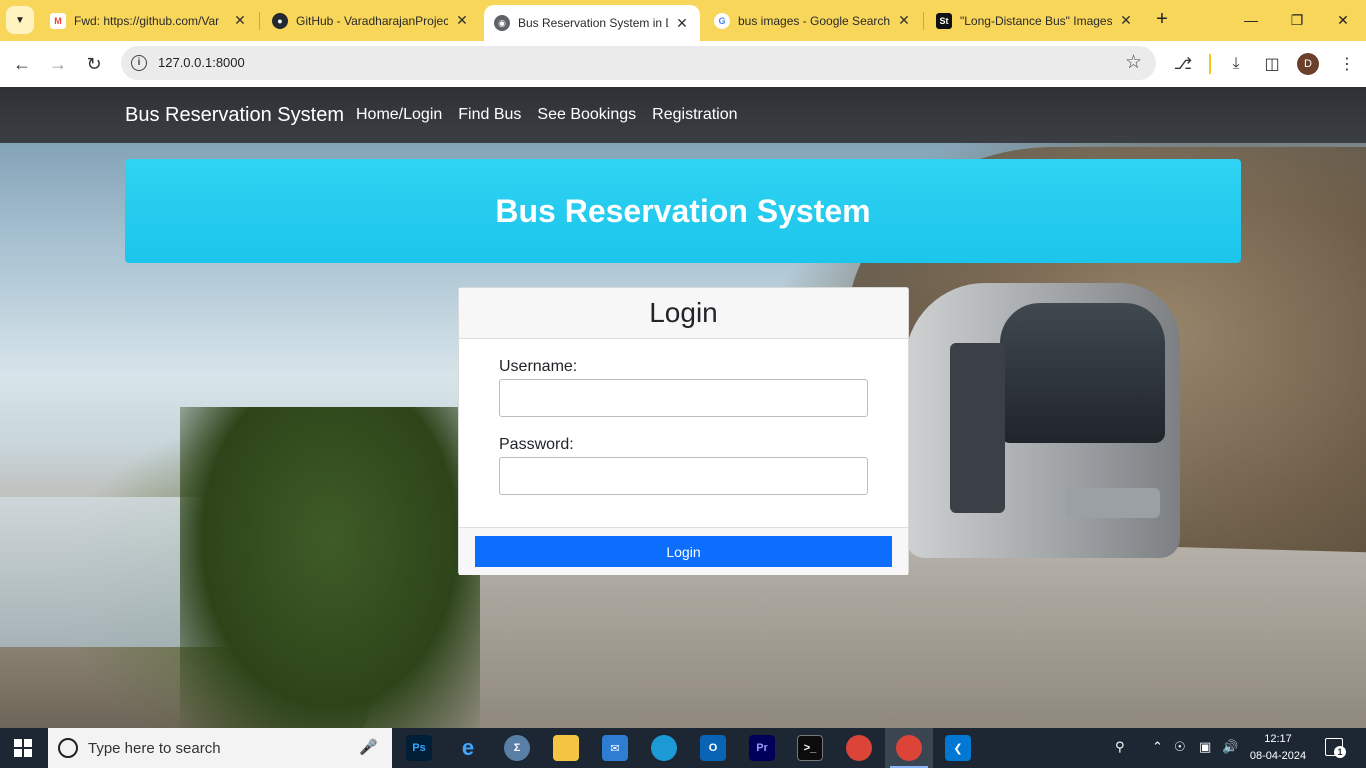 This screenshot has height=768, width=1366. What do you see at coordinates (280, 20) in the screenshot?
I see `github-icon: ●` at bounding box center [280, 20].